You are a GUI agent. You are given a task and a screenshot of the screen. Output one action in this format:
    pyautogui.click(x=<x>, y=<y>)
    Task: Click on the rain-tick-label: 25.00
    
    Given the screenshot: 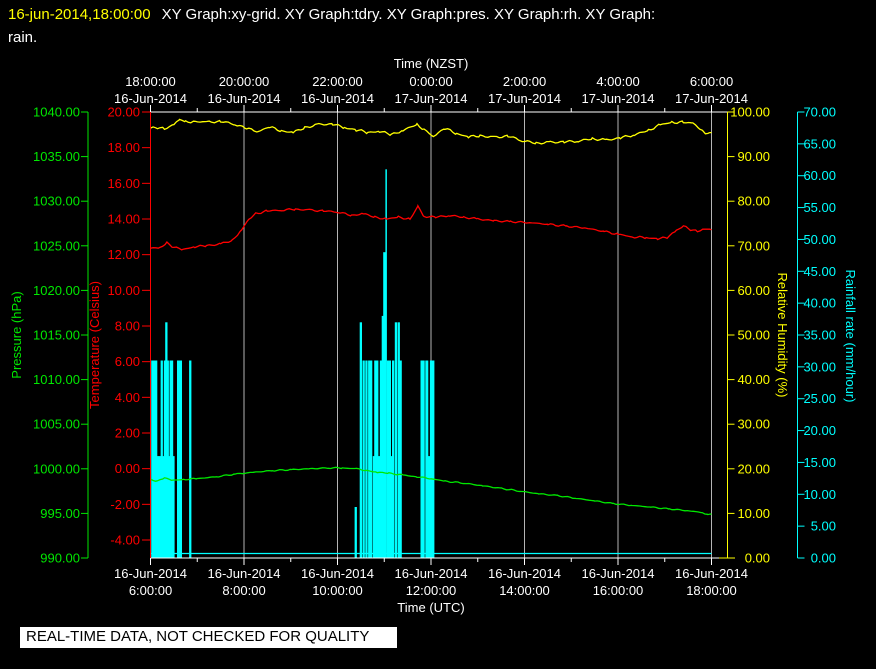 What is the action you would take?
    pyautogui.click(x=819, y=398)
    